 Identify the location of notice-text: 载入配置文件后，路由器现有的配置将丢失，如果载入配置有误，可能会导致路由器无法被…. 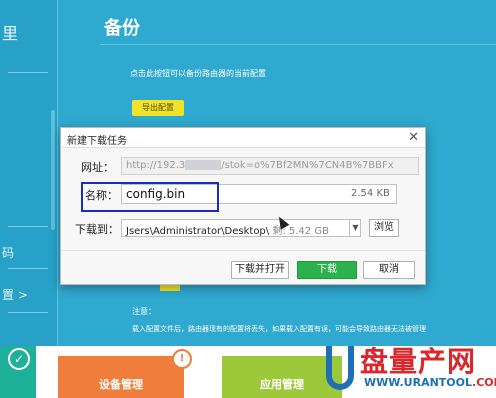
(279, 329).